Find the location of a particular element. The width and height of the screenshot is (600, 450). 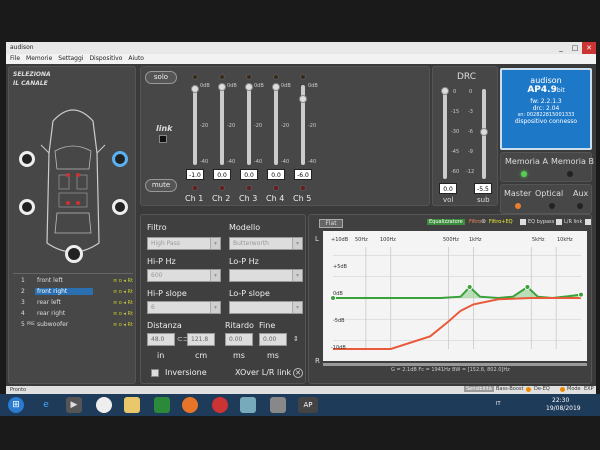

bass-boost-label: Bass-Boost is located at coordinates (509, 389).